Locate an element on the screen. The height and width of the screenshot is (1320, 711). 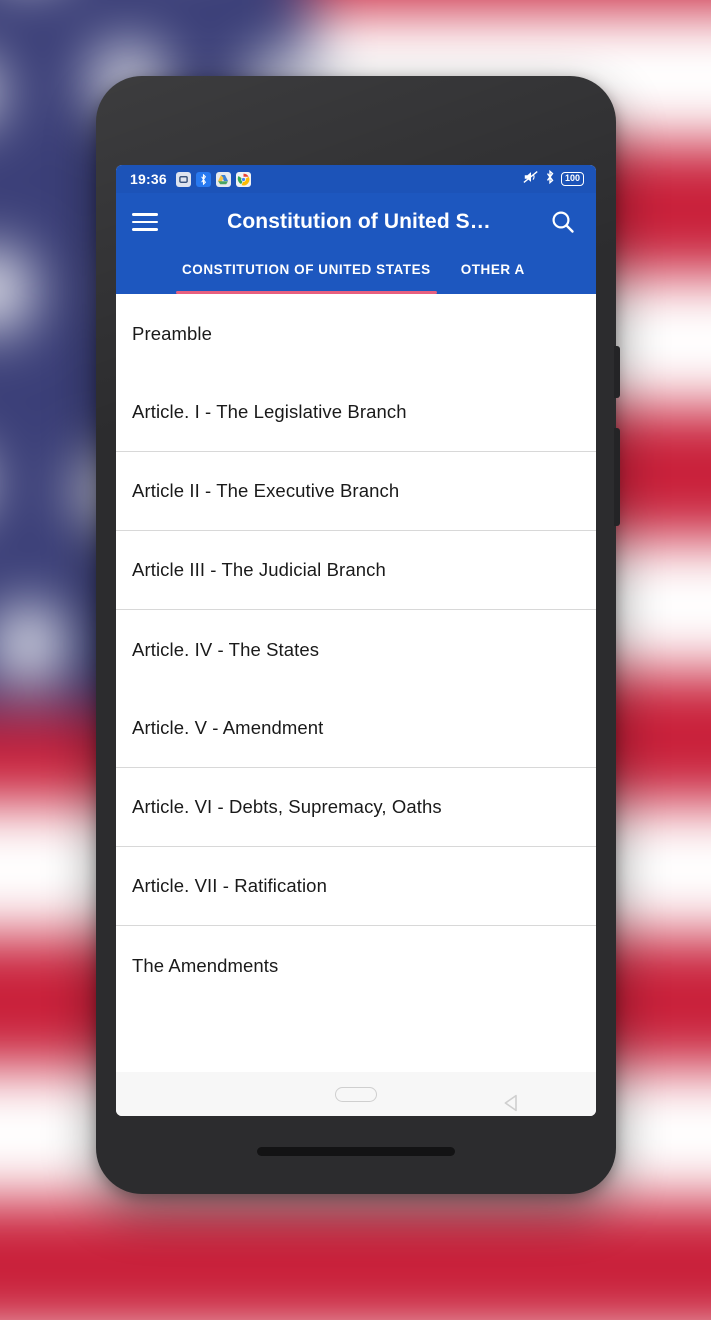
battery-indicator: 100 is located at coordinates (572, 179).